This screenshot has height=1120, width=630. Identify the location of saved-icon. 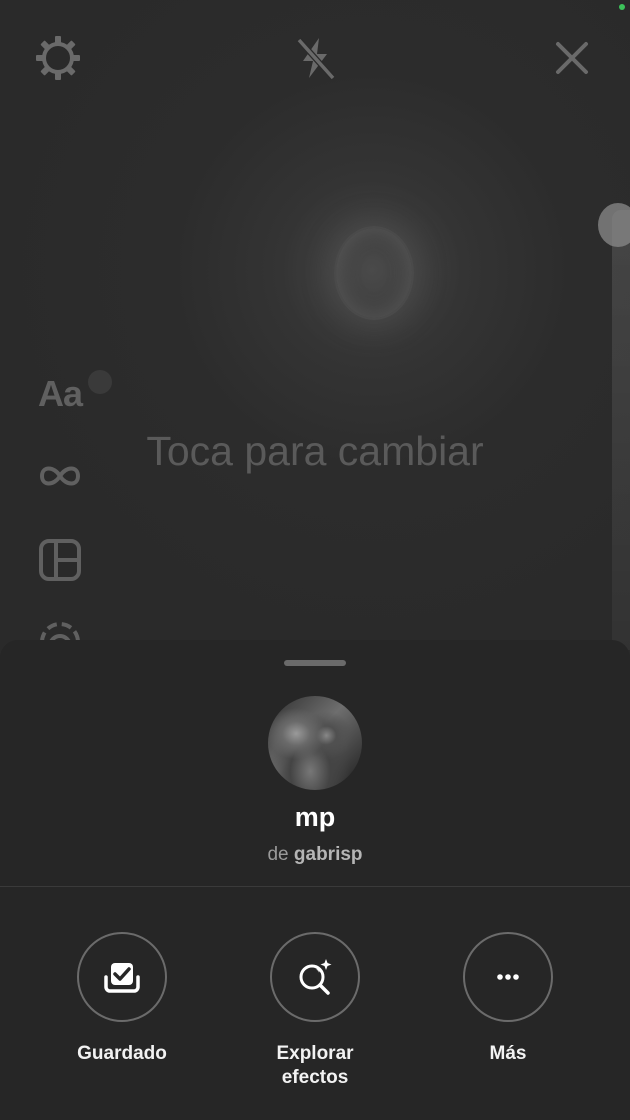
(122, 978).